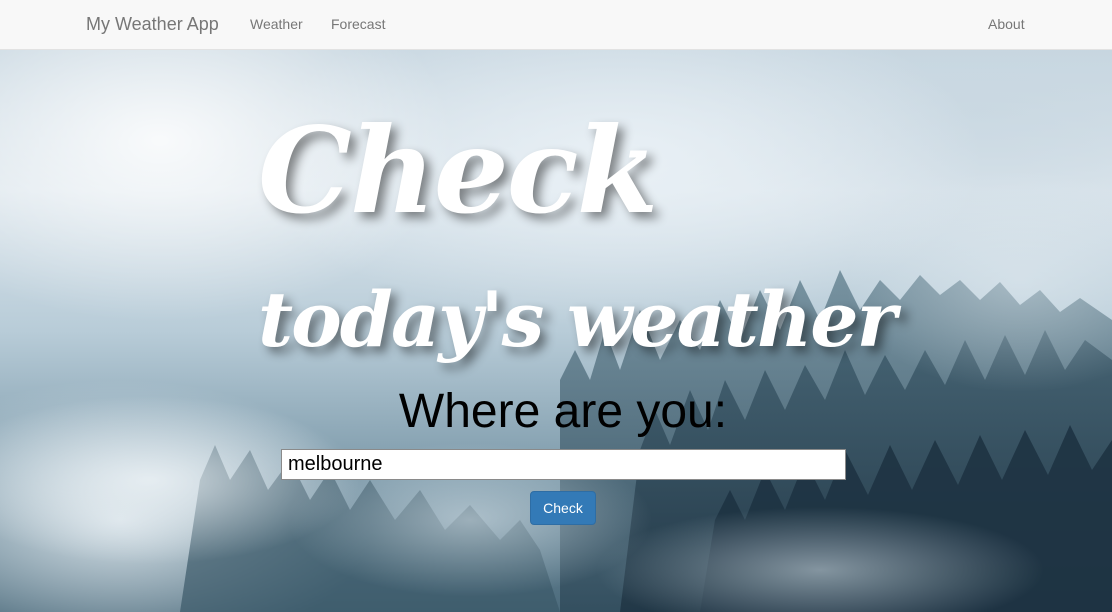  Describe the element at coordinates (577, 319) in the screenshot. I see `headline-todays-weather: today's weather` at that location.